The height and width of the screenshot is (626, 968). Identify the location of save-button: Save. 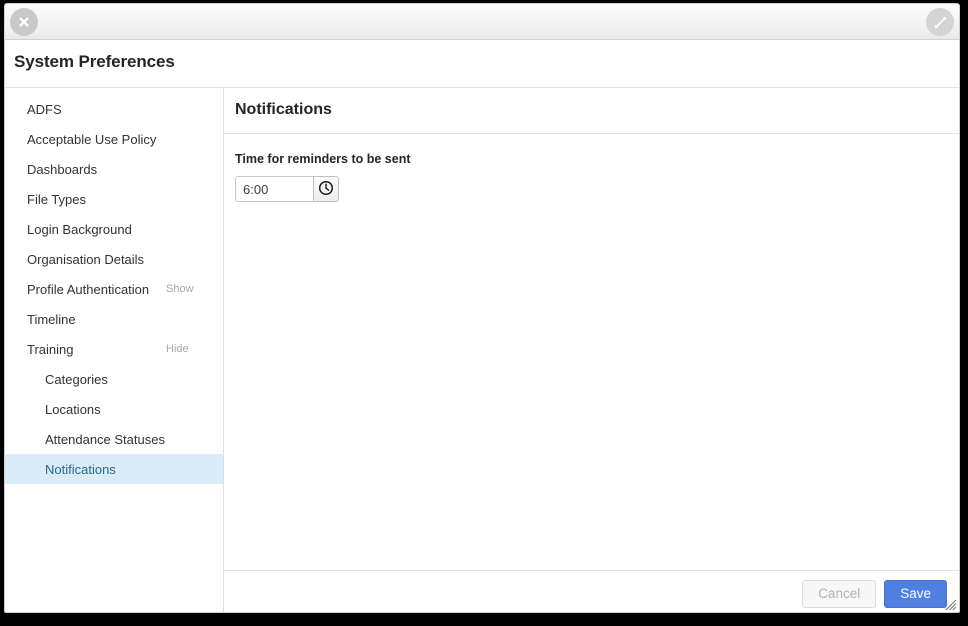
(915, 594).